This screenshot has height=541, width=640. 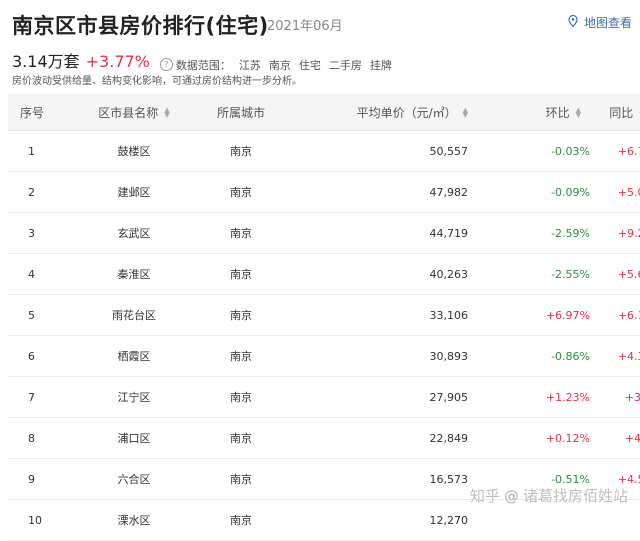 I want to click on header-mom: 环比 ▲ ▼, so click(x=529, y=112).